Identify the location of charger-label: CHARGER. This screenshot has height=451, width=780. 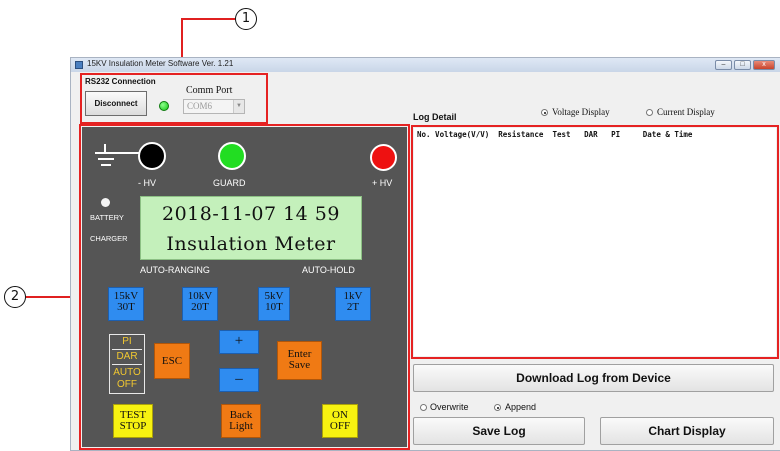
(109, 238).